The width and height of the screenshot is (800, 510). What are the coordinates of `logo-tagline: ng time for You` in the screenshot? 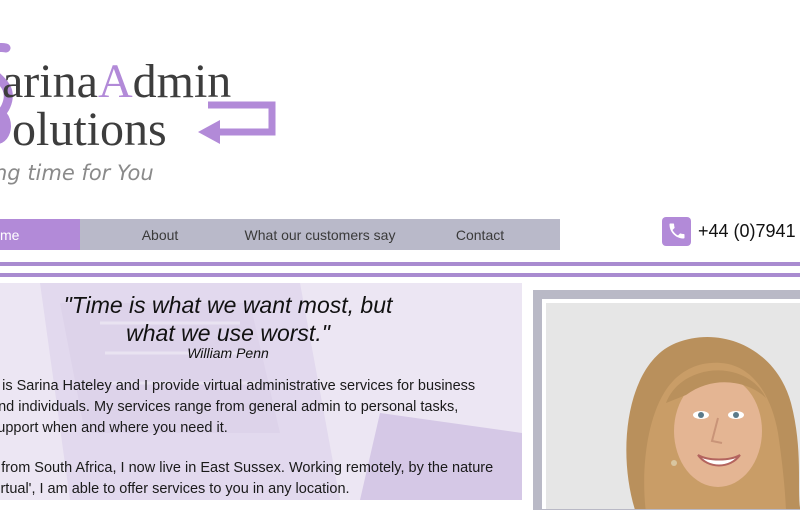 It's located at (77, 173).